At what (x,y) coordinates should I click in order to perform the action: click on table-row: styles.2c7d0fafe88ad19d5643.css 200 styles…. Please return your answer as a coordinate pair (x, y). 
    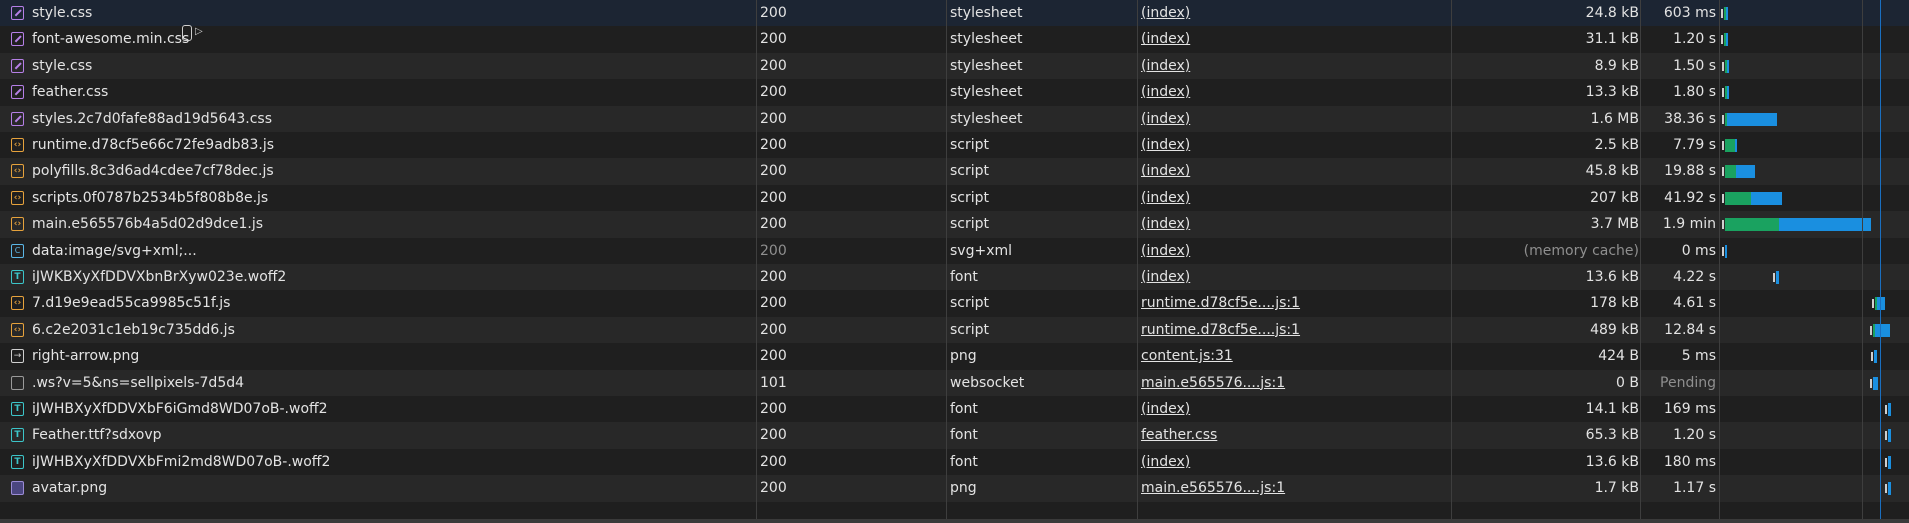
    Looking at the image, I should click on (954, 118).